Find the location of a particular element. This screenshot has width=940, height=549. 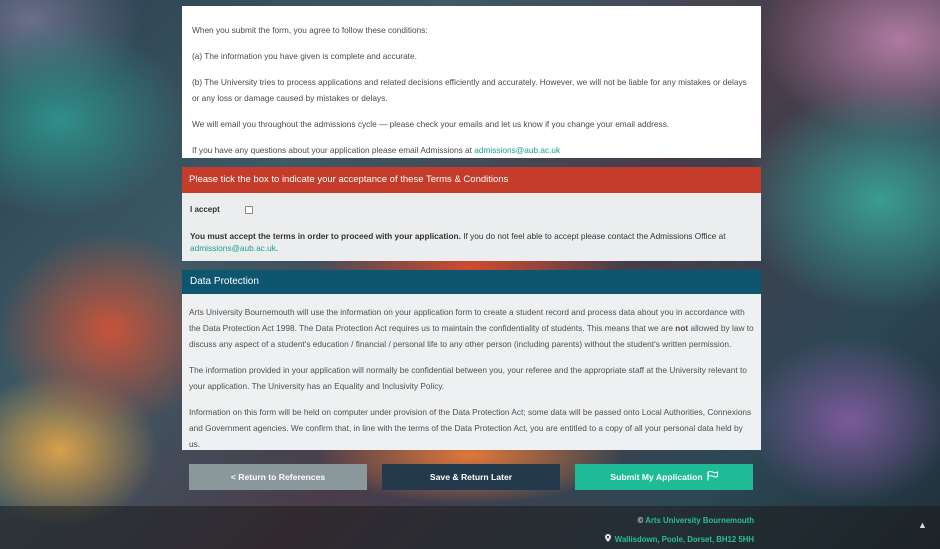

map-marker-icon is located at coordinates (608, 539).